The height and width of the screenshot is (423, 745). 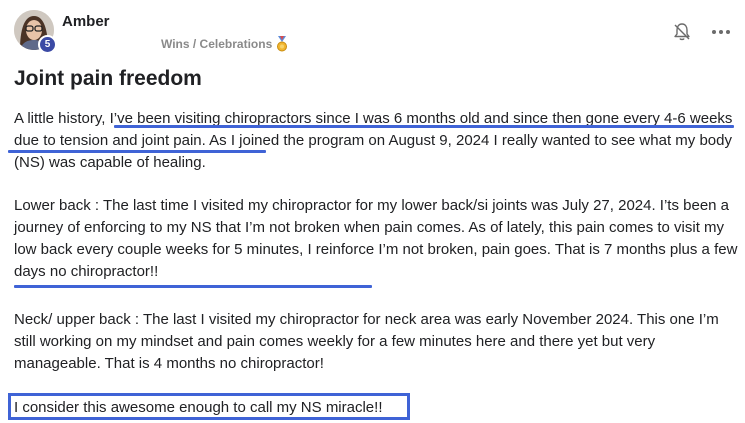 I want to click on category-label: Wins / Celebrations, so click(x=217, y=44).